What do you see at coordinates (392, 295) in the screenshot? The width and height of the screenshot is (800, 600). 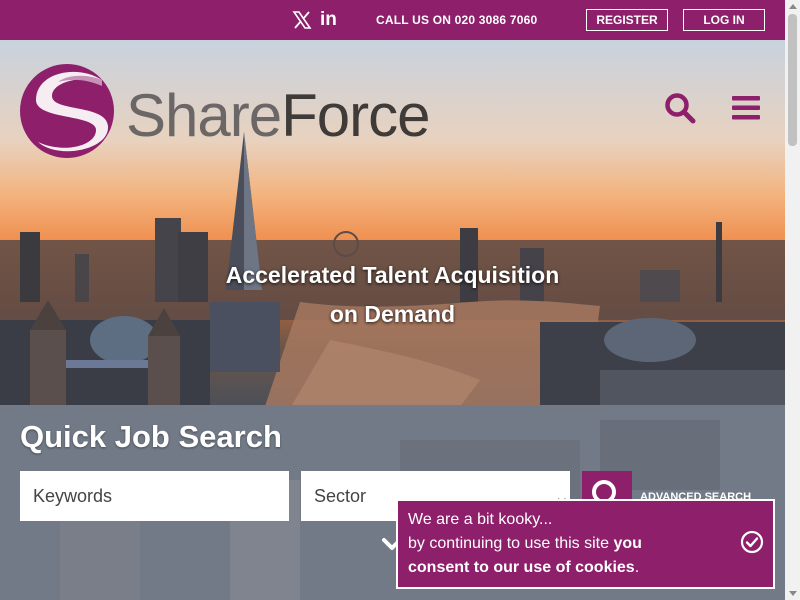 I see `hero-headline: Accelerated Talent Acquisition on Demand` at bounding box center [392, 295].